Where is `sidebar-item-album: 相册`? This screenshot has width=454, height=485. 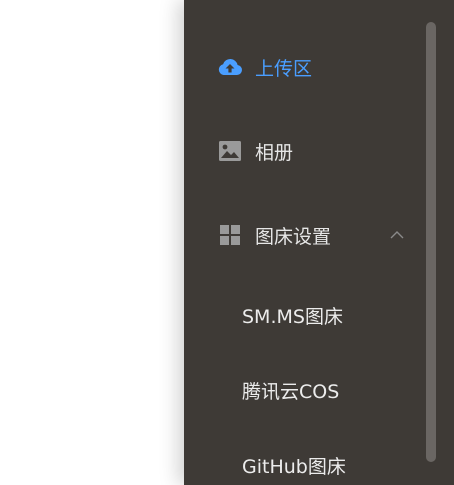 sidebar-item-album: 相册 is located at coordinates (304, 151).